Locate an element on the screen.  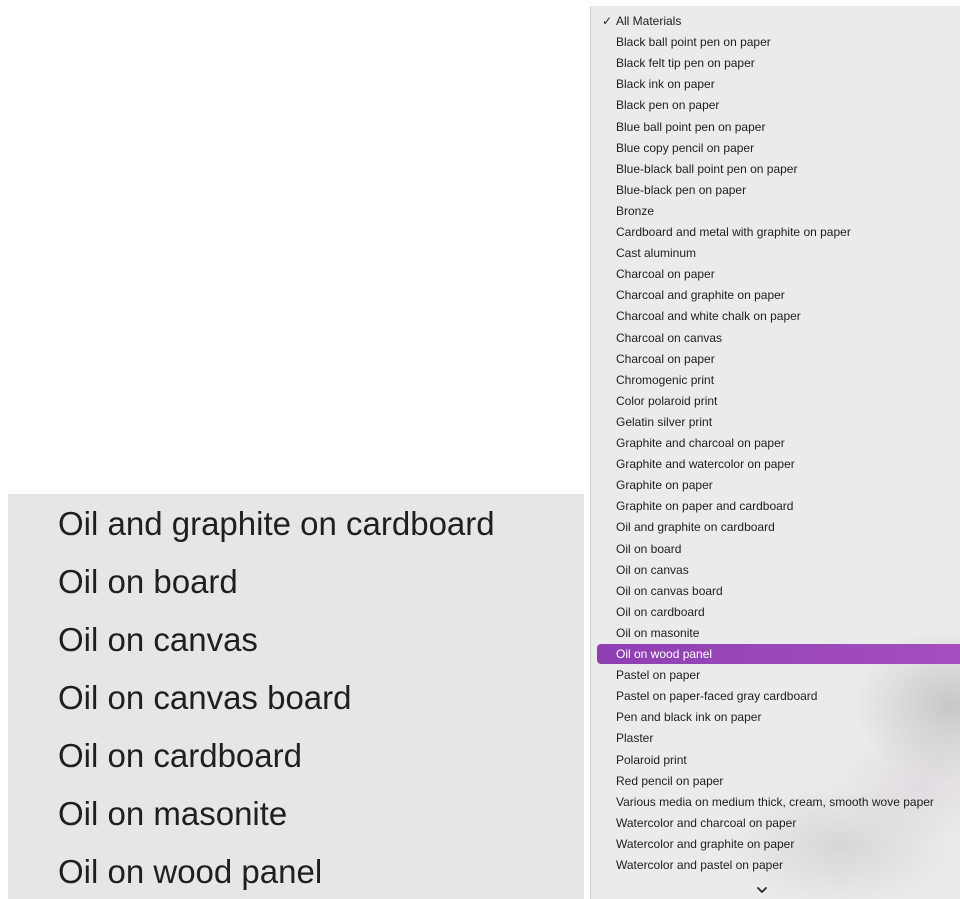
menu-item: Watercolor and pastel on paper is located at coordinates (778, 865).